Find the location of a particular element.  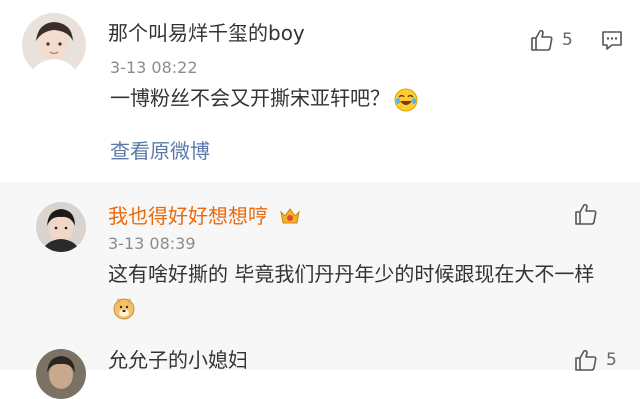

reply-text-row: 这有啥好撕的 毕竟我们丹丹年少的时候跟现在大不一样 is located at coordinates (360, 290).